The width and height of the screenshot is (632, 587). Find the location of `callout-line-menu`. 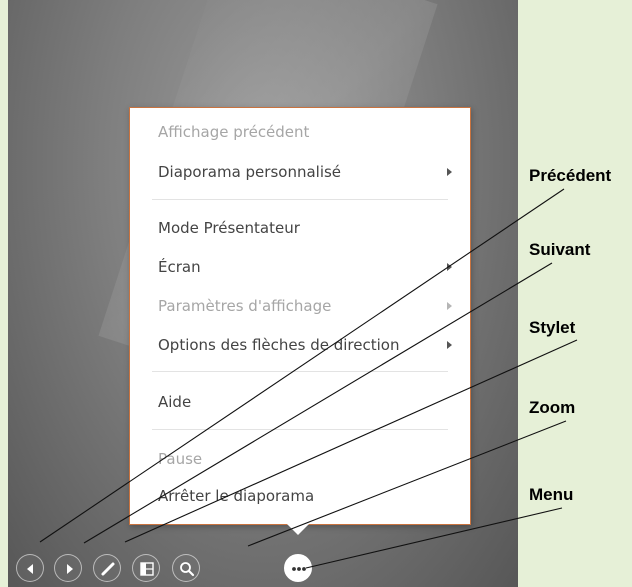

callout-line-menu is located at coordinates (434, 538).